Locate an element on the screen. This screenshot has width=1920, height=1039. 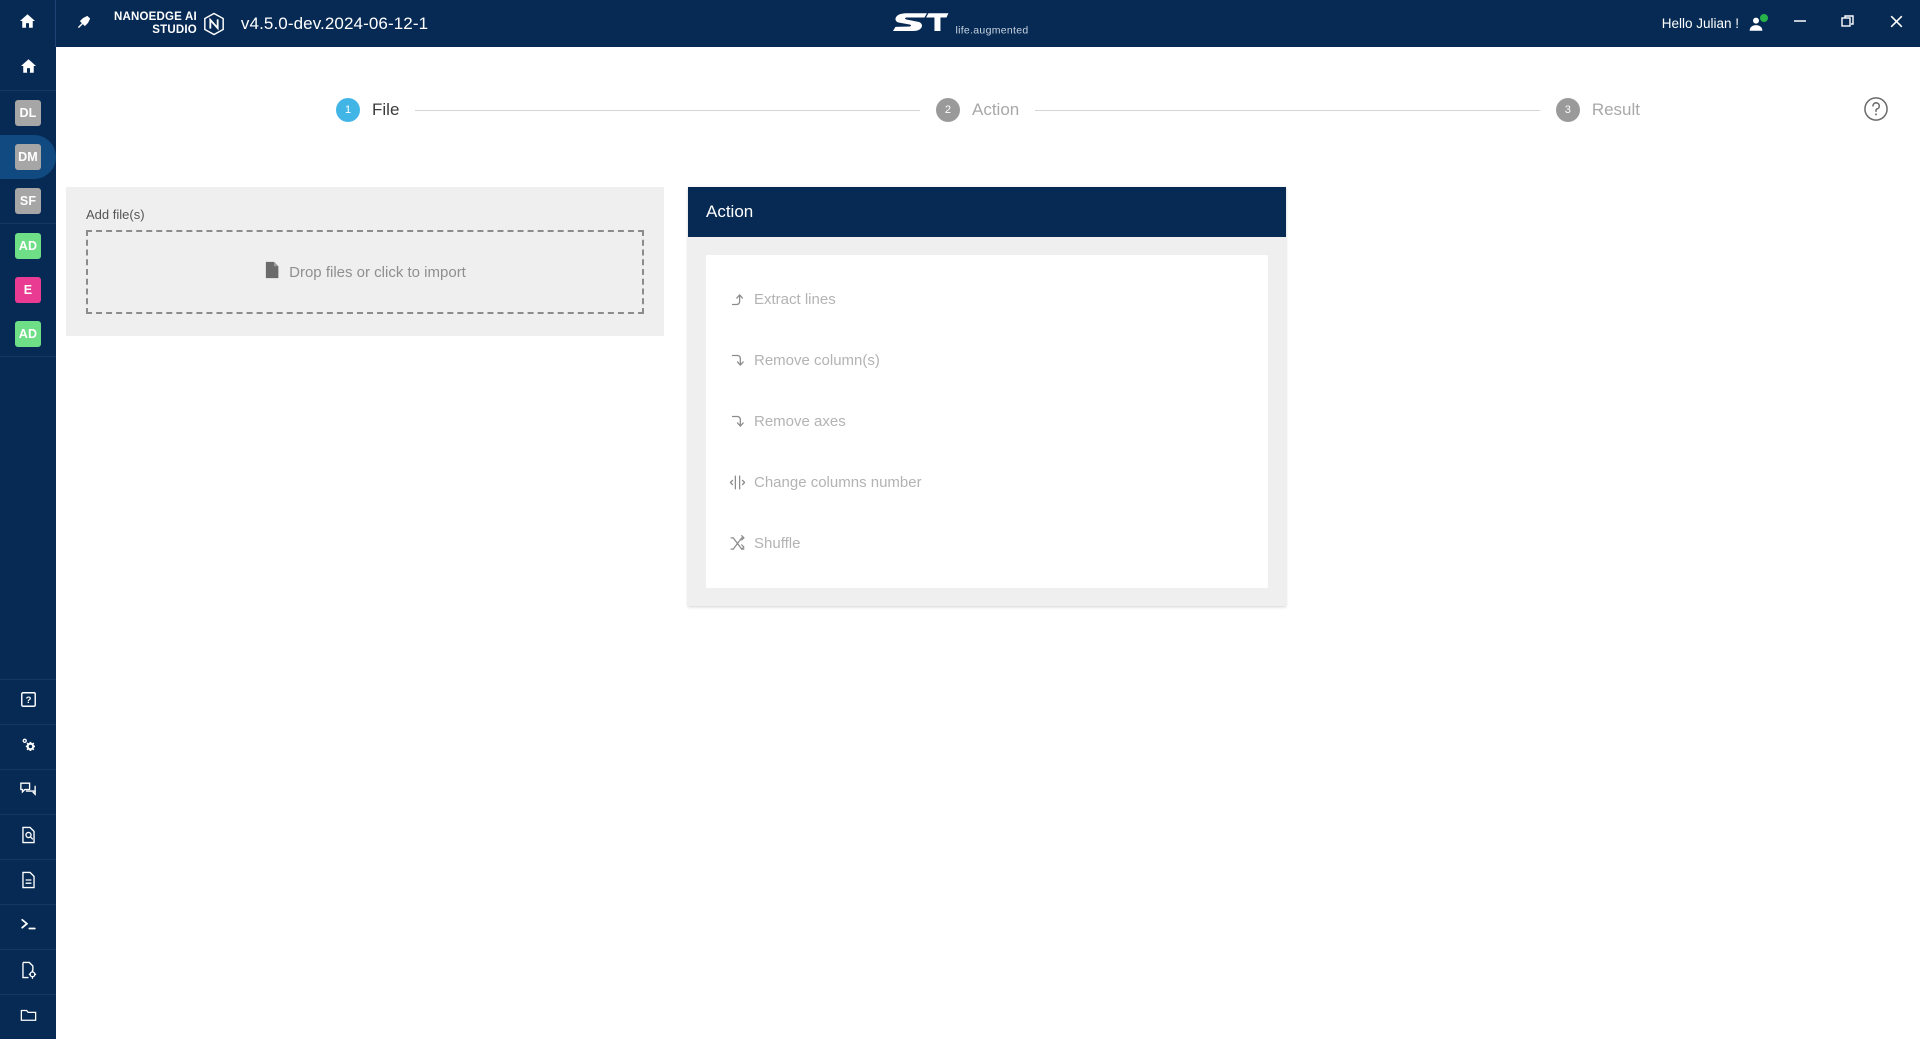
document-settings-icon is located at coordinates (28, 972).